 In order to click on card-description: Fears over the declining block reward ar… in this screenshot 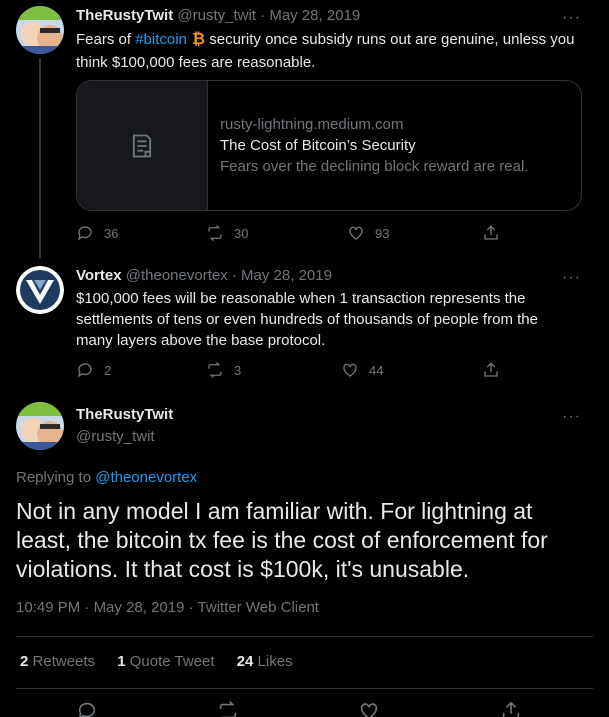, I will do `click(374, 166)`.